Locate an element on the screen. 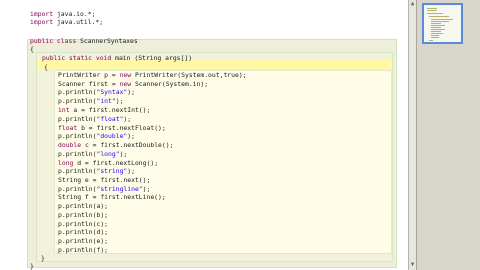  code-line: String e = first.next(); is located at coordinates (104, 180).